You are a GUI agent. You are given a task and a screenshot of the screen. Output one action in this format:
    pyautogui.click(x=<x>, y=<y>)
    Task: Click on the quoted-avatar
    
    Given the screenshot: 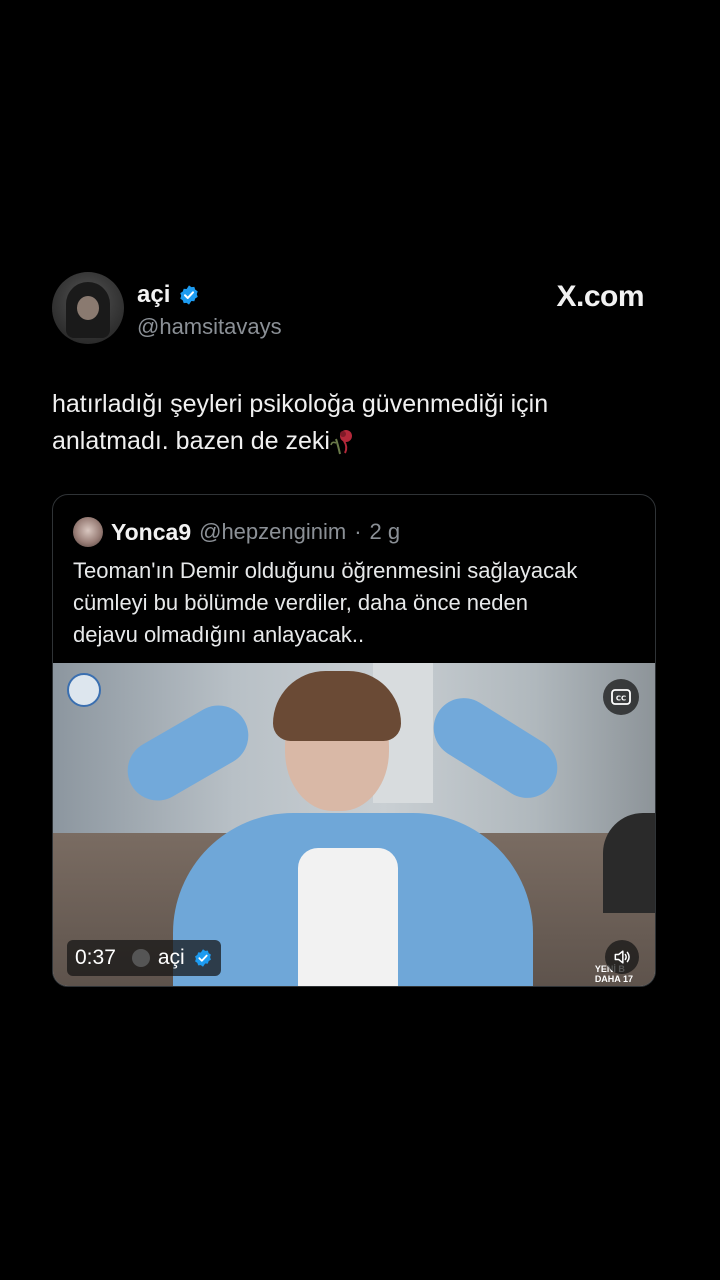 What is the action you would take?
    pyautogui.click(x=88, y=532)
    